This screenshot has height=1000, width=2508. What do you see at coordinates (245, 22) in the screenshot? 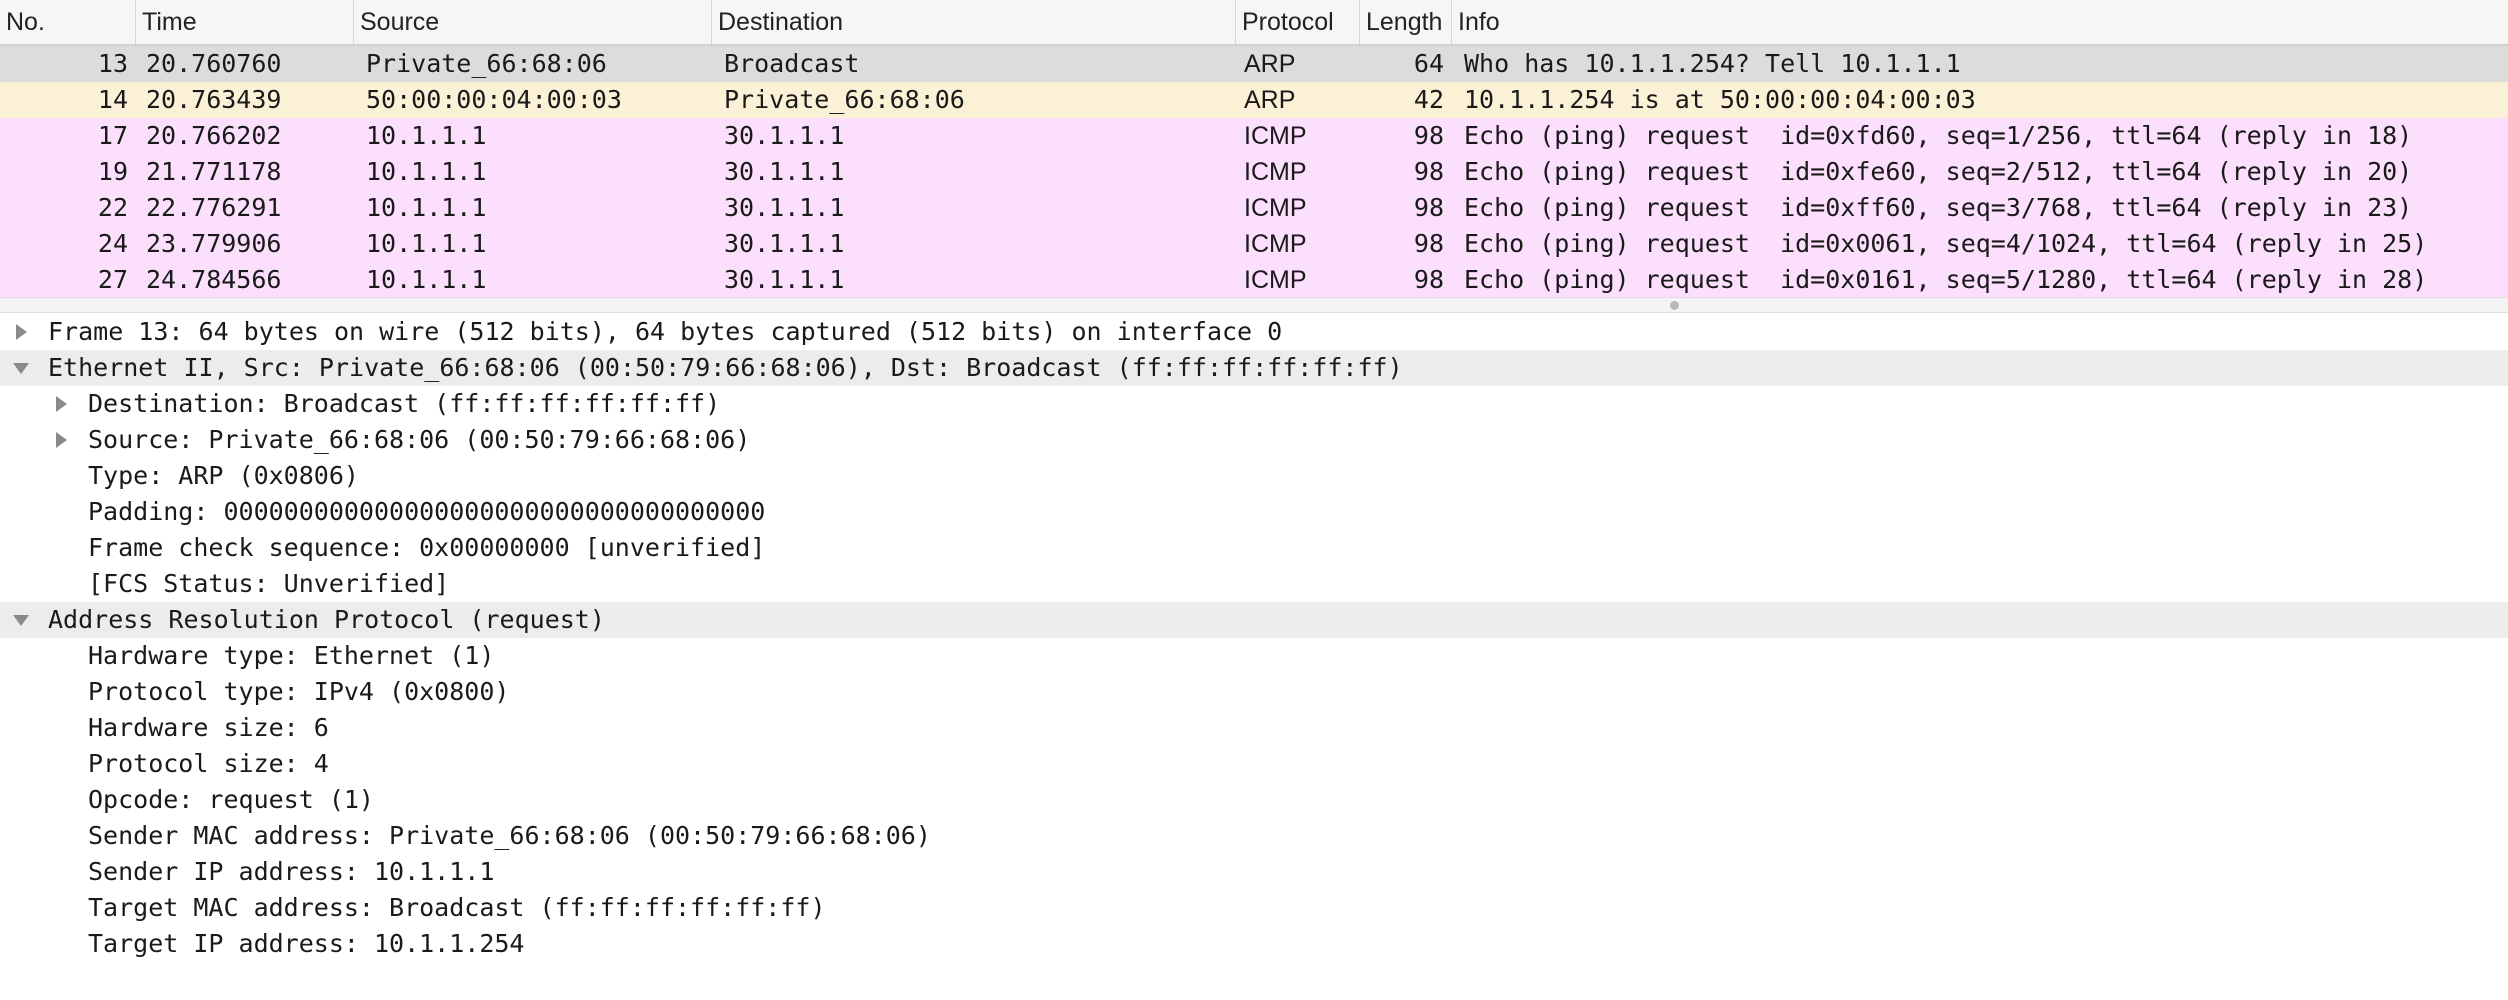
I see `column-header-time: Time` at bounding box center [245, 22].